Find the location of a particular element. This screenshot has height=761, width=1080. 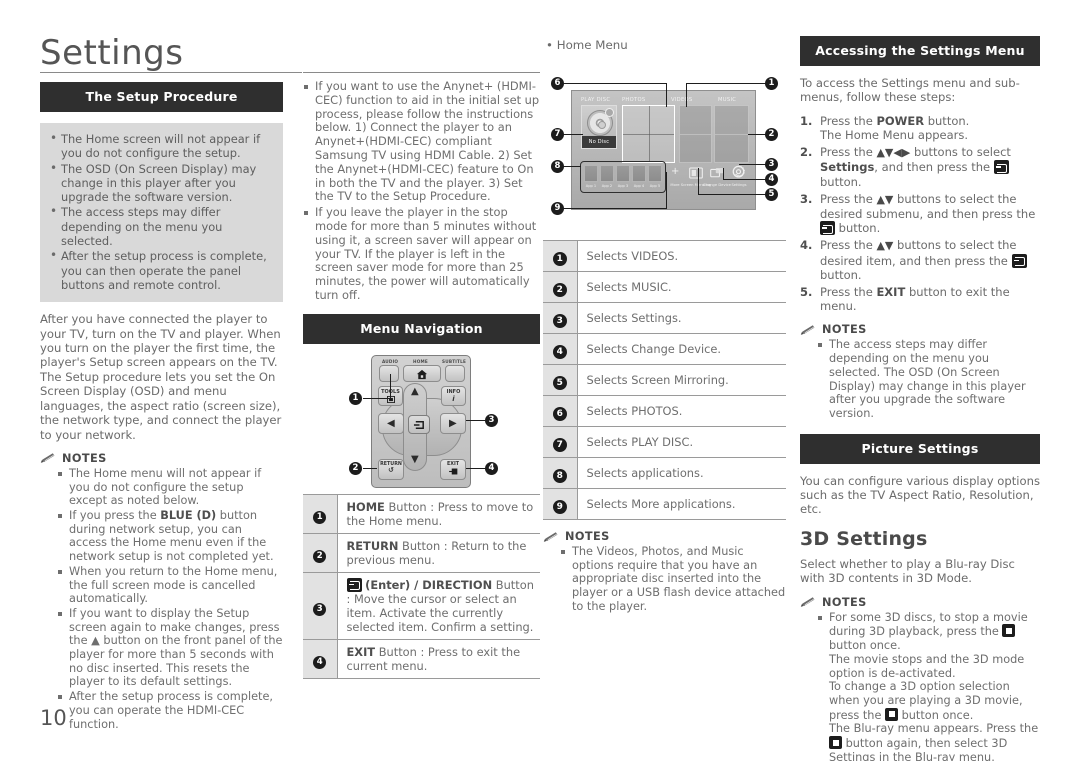

row-bold: (Enter) / DIRECTION is located at coordinates (429, 584).